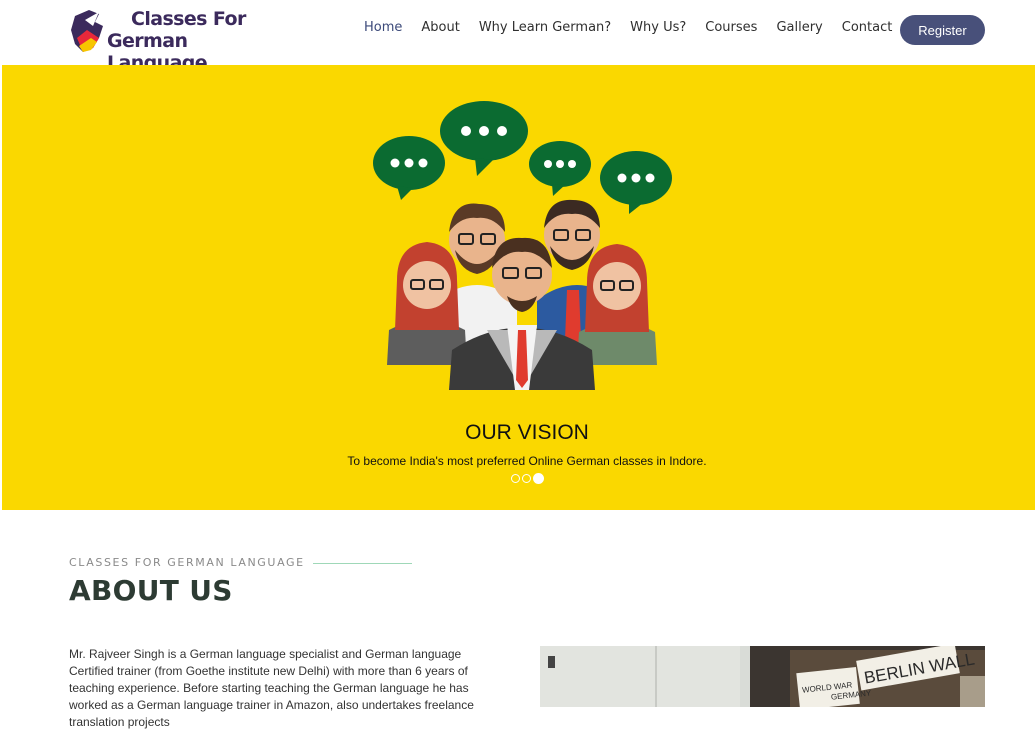  Describe the element at coordinates (522, 245) in the screenshot. I see `people-discussion-illustration` at that location.